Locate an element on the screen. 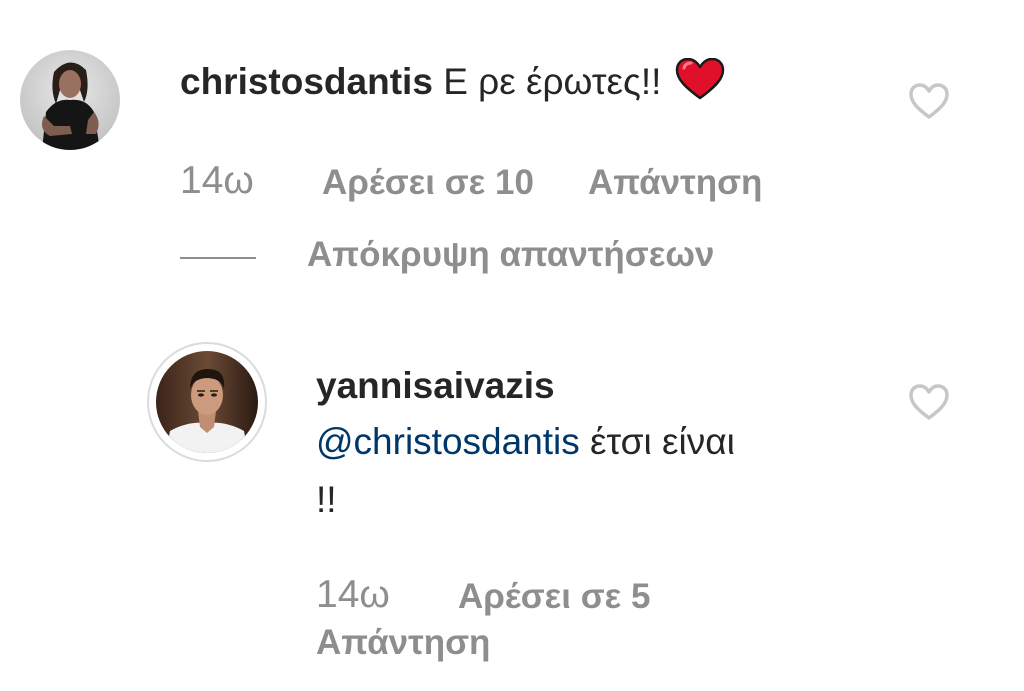  likes-count-label: Αρέσει σε 5 is located at coordinates (554, 596).